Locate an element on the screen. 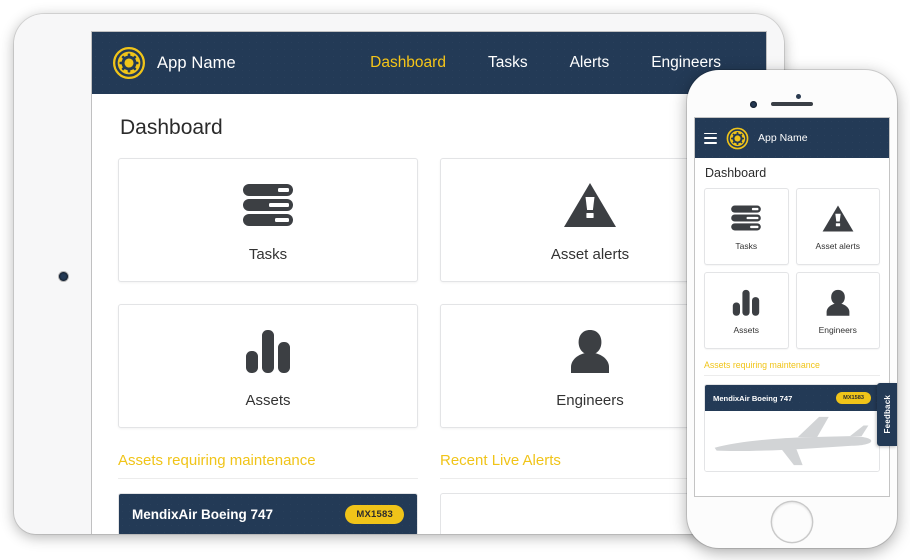 This screenshot has width=910, height=560. nav-item-dashboard: Dashboard is located at coordinates (408, 63).